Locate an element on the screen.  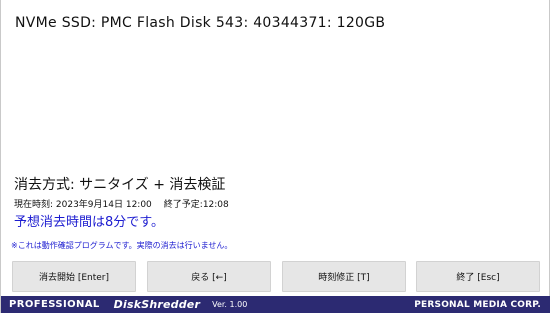
estimate-message: 予想消去時間は8分です。 is located at coordinates (89, 222).